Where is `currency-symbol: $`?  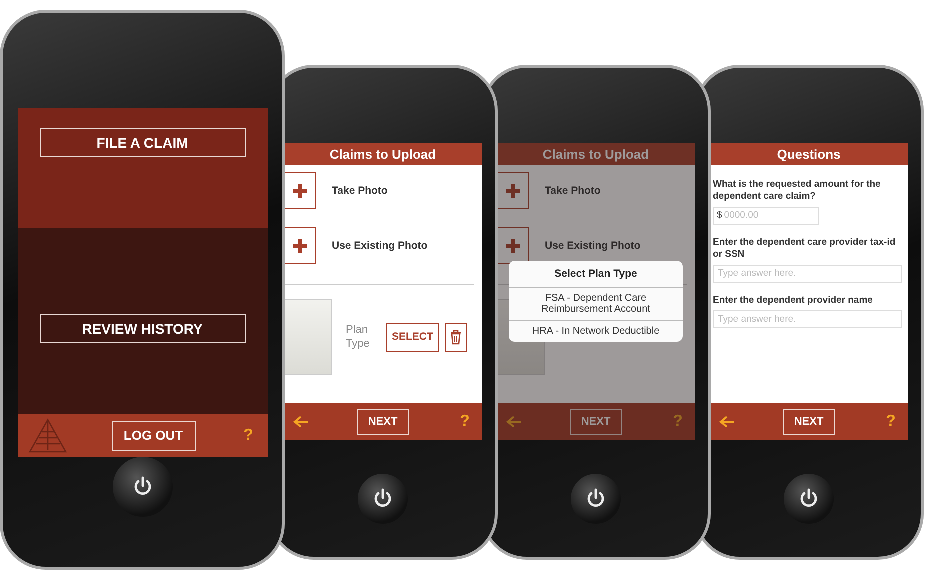
currency-symbol: $ is located at coordinates (719, 216).